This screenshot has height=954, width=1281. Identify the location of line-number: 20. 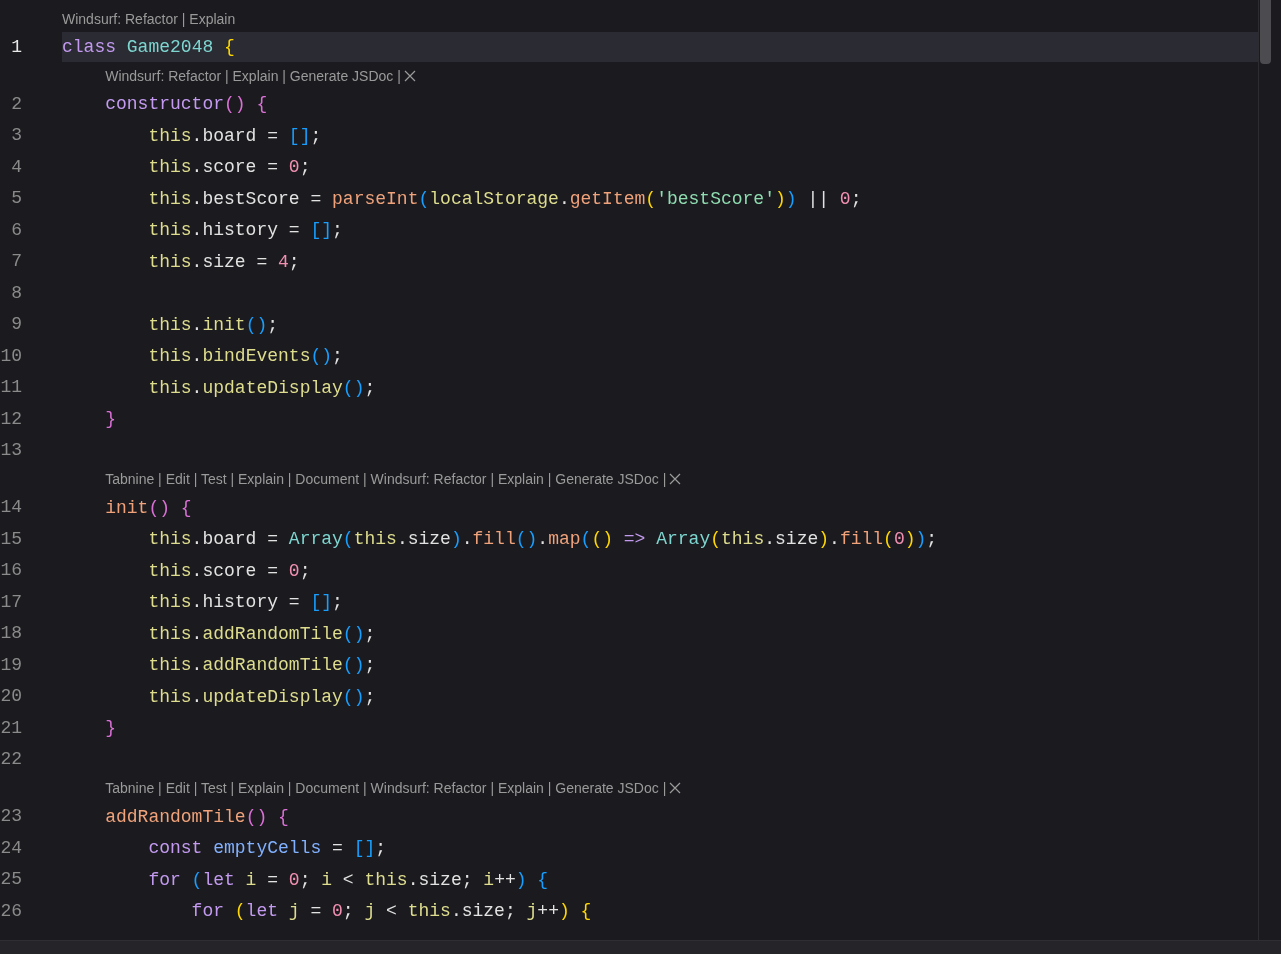
(11, 697).